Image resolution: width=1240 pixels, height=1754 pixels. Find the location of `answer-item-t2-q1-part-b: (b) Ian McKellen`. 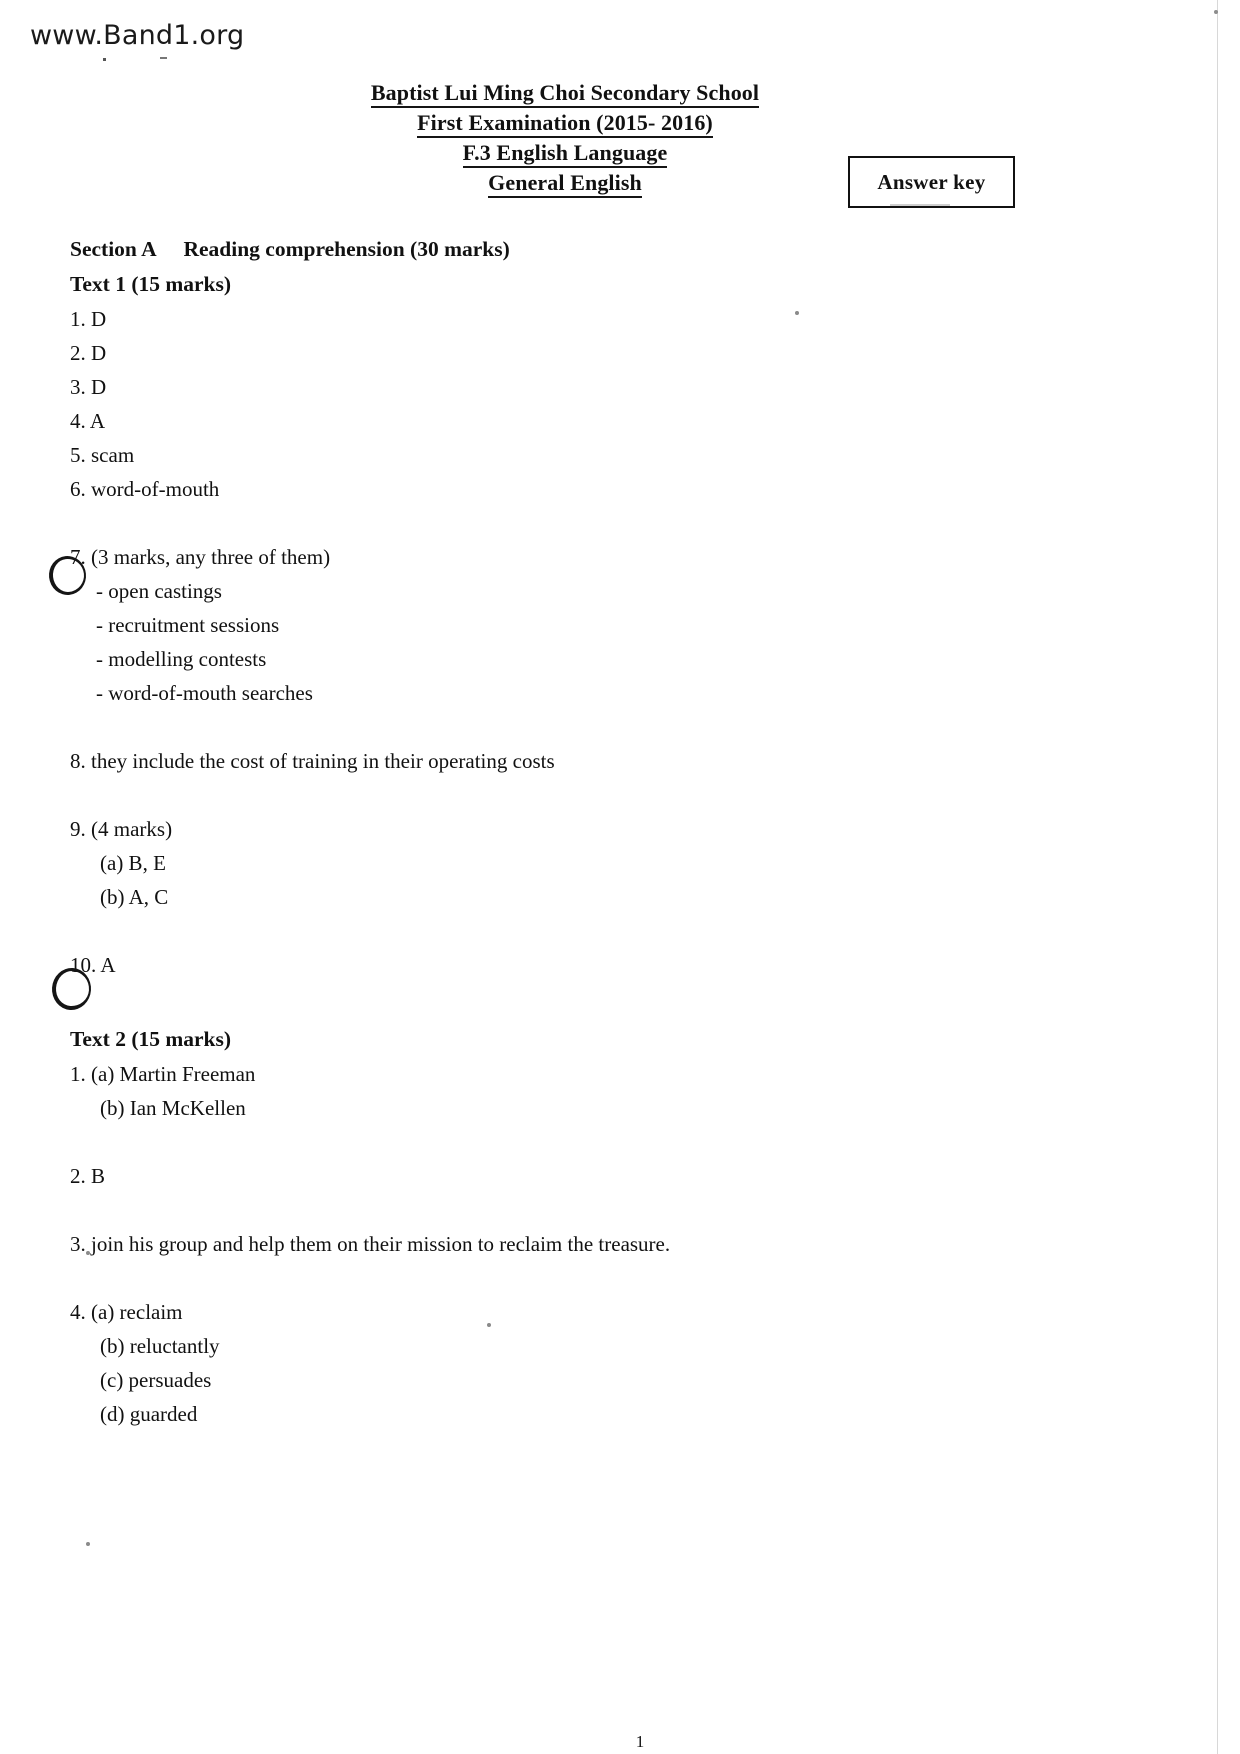

answer-item-t2-q1-part-b: (b) Ian McKellen is located at coordinates (173, 1108).